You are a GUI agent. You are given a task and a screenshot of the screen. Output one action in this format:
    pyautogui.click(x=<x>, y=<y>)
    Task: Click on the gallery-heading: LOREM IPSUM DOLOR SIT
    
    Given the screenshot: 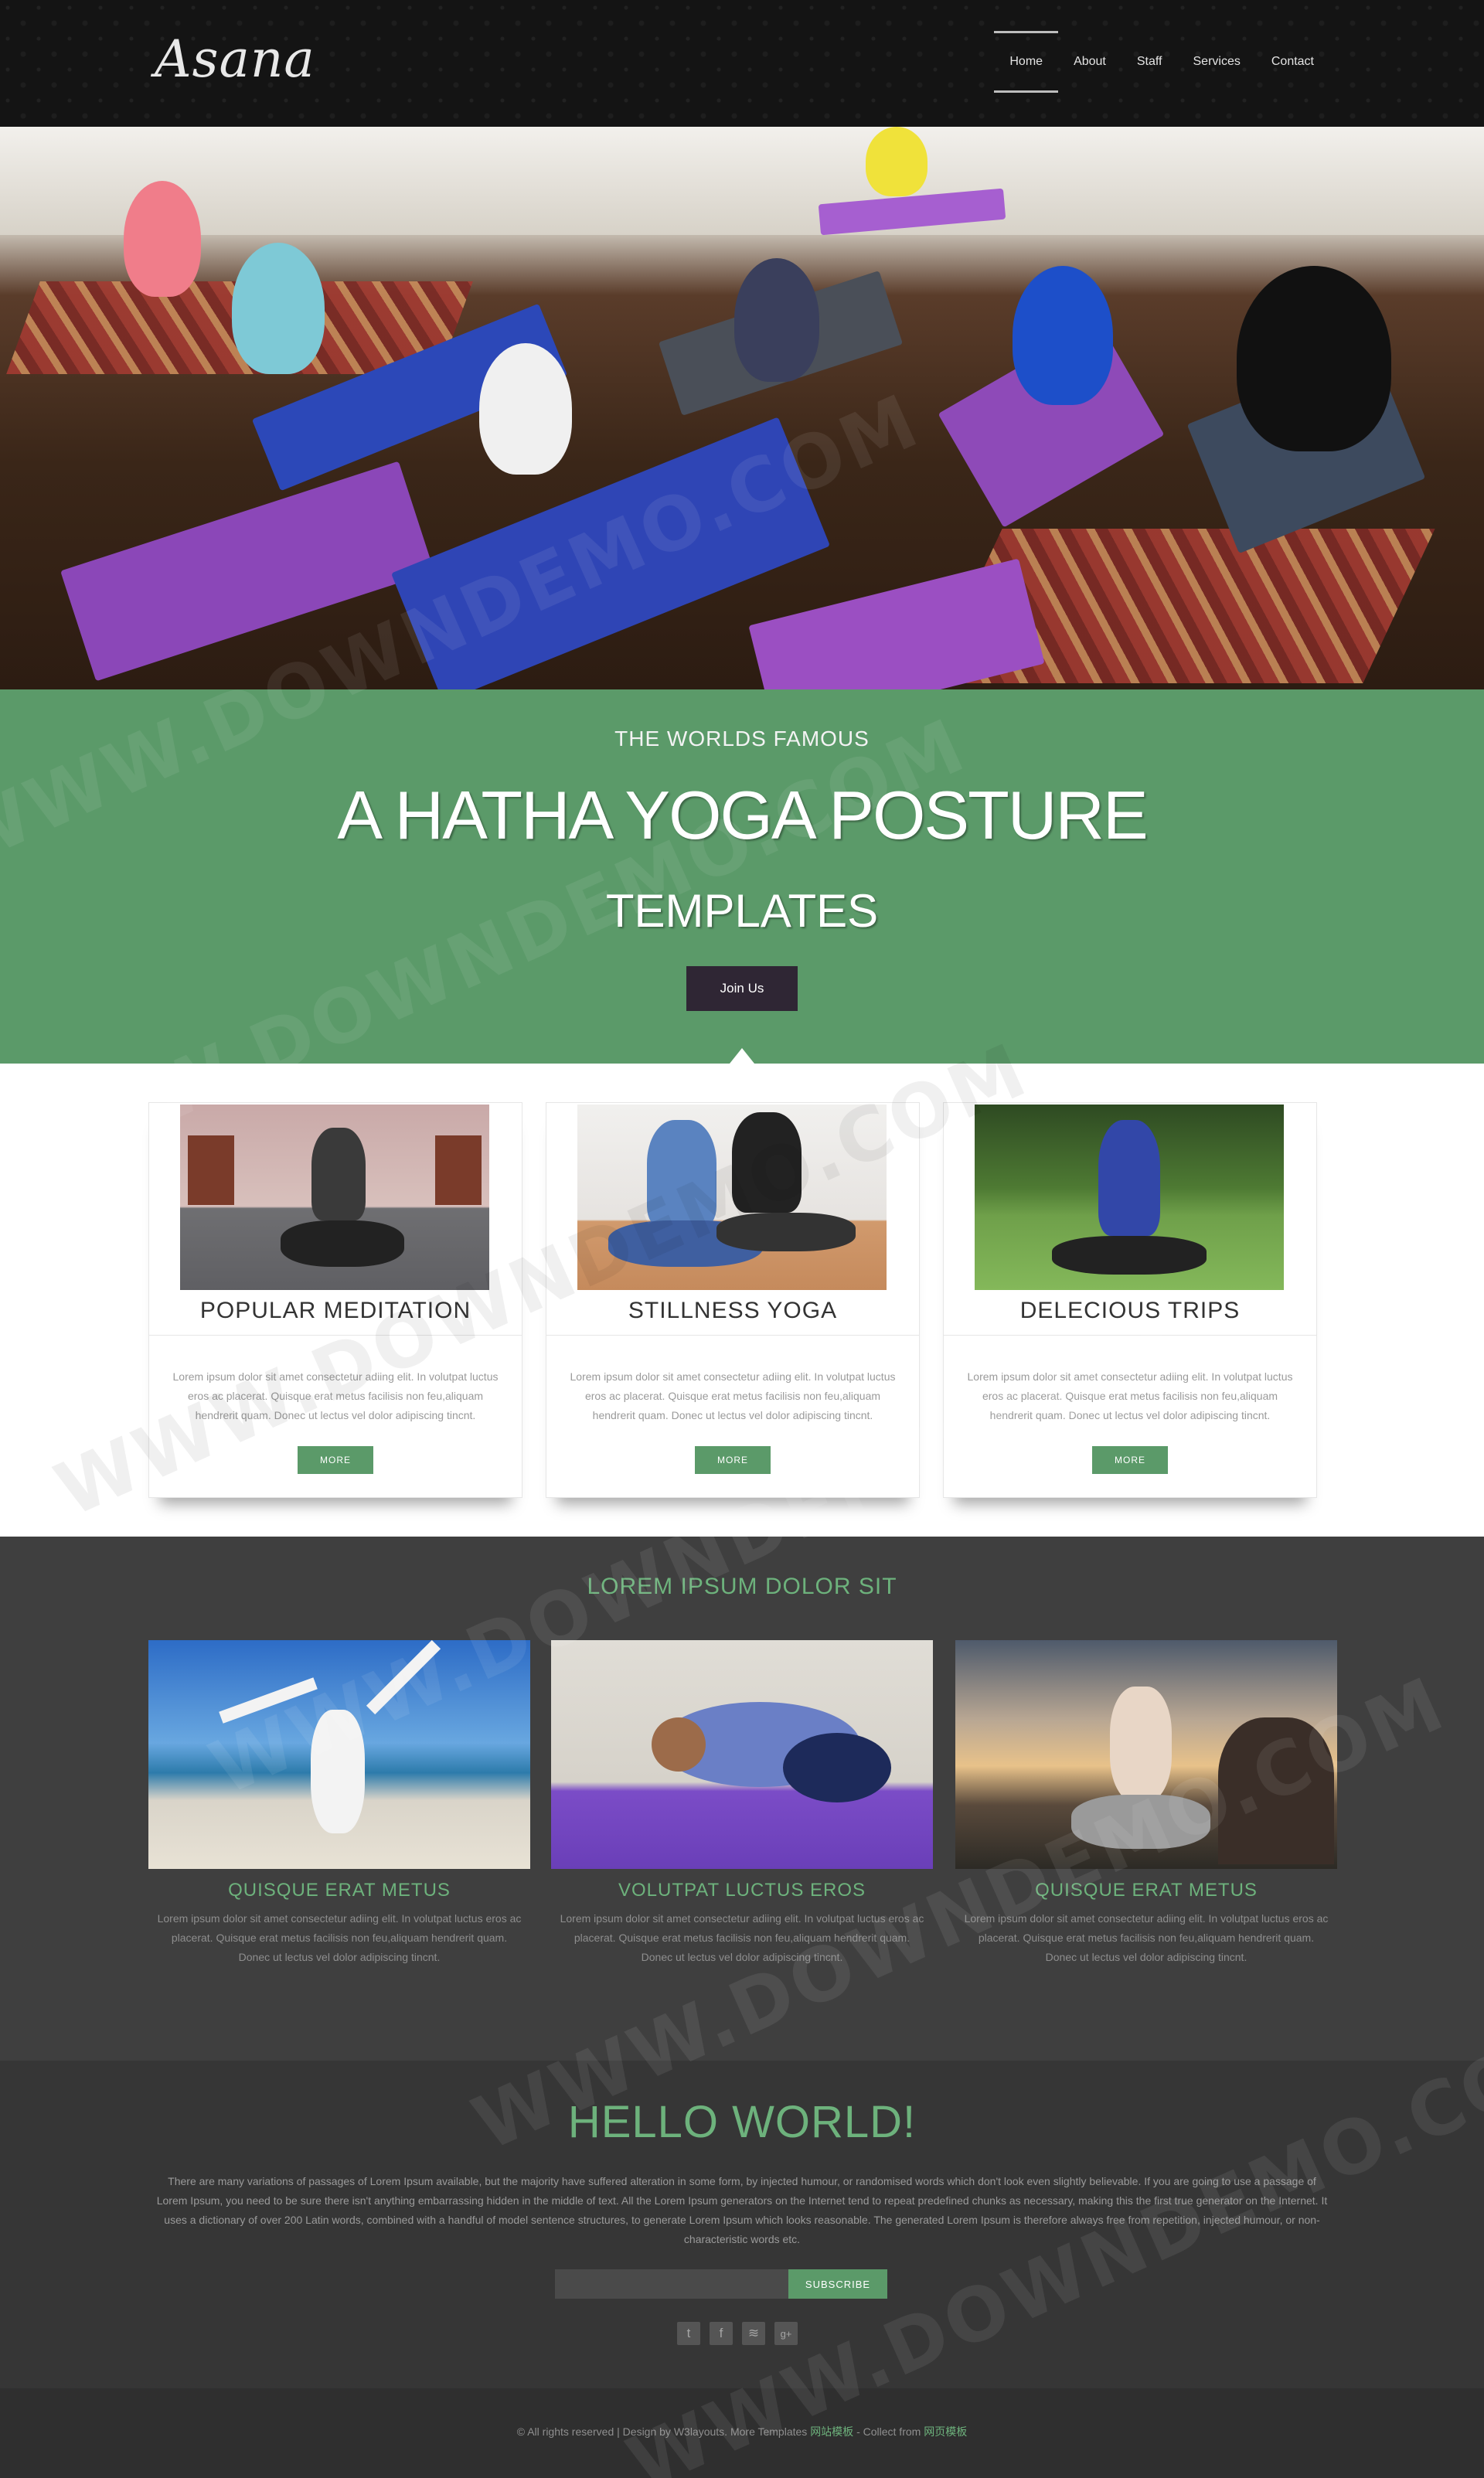 What is the action you would take?
    pyautogui.click(x=742, y=1587)
    